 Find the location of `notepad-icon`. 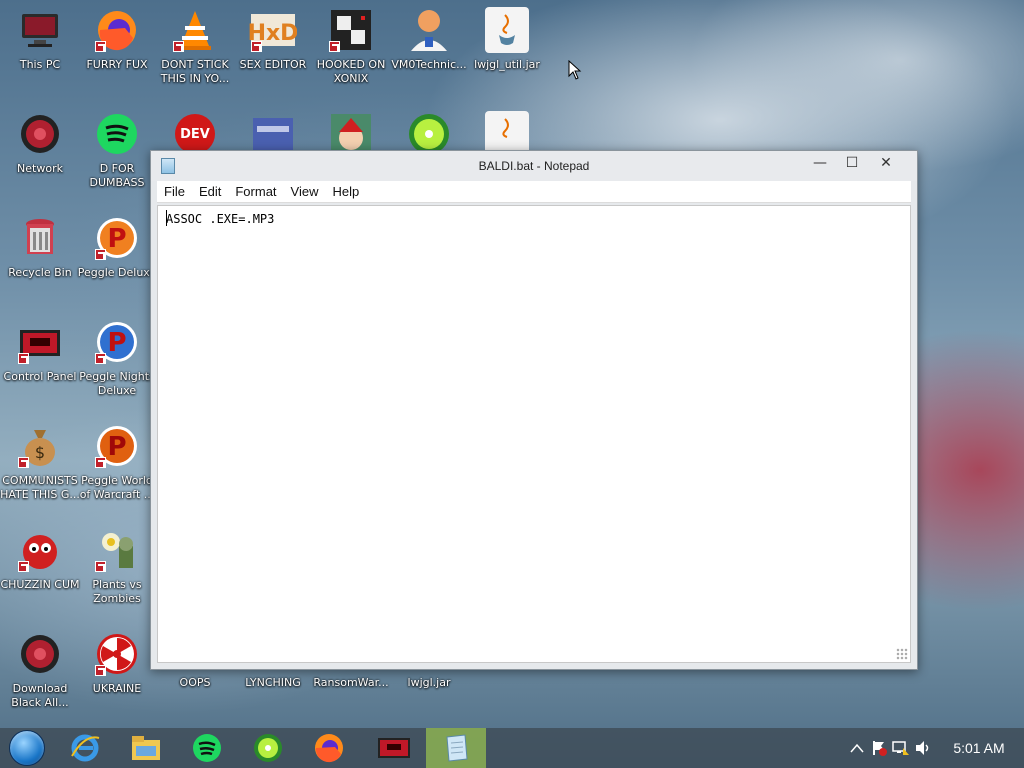

notepad-icon is located at coordinates (457, 748).